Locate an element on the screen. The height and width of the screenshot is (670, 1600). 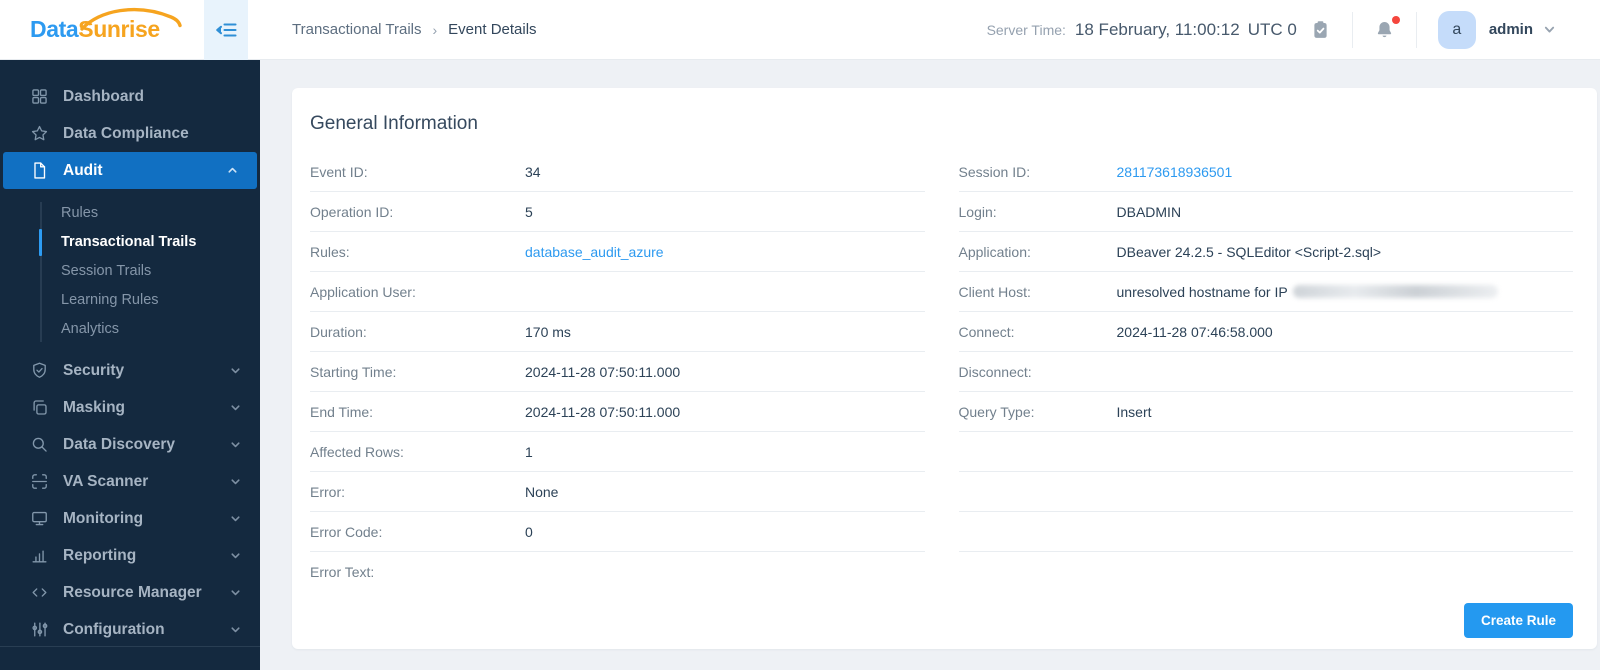
field-label: Connect: is located at coordinates (986, 331).